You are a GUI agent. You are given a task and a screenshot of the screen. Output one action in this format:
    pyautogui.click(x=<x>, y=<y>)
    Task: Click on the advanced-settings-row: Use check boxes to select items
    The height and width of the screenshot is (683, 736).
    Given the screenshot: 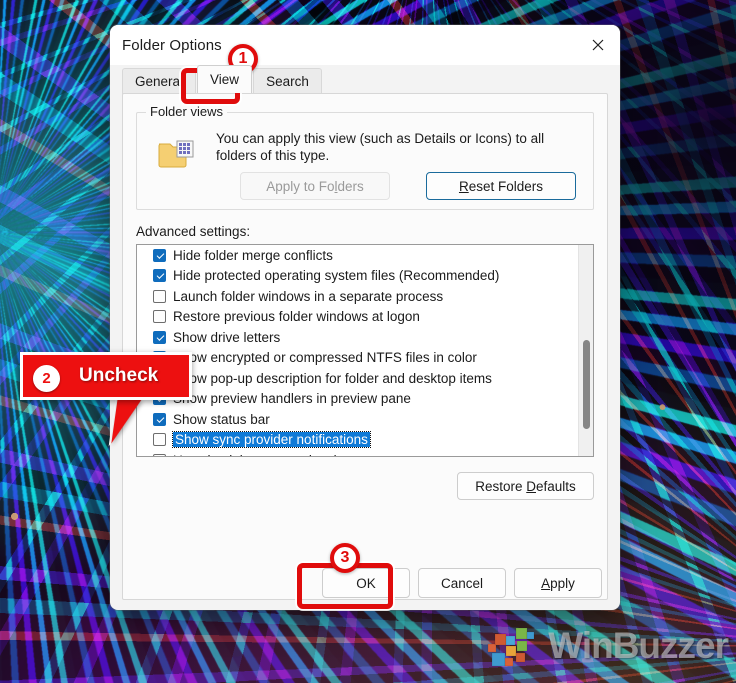 What is the action you would take?
    pyautogui.click(x=365, y=453)
    